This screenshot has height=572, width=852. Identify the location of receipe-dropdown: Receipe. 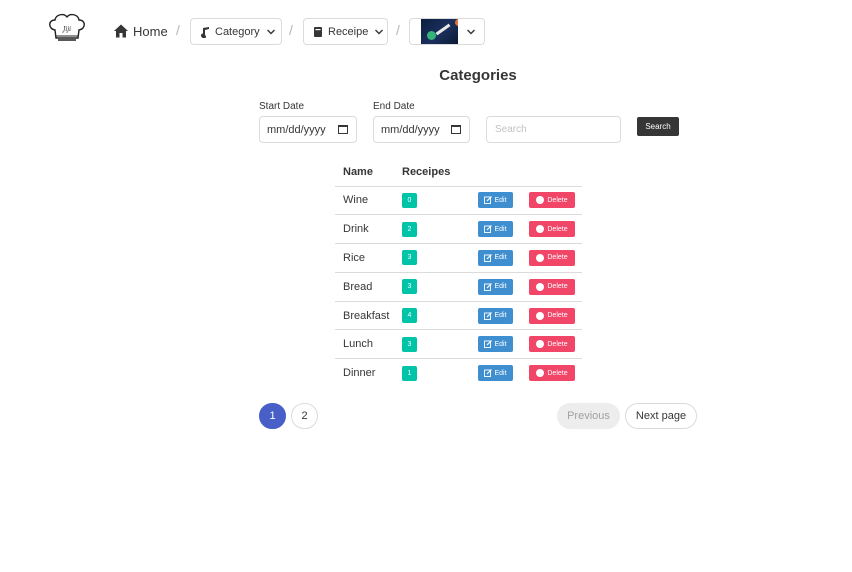
(345, 31).